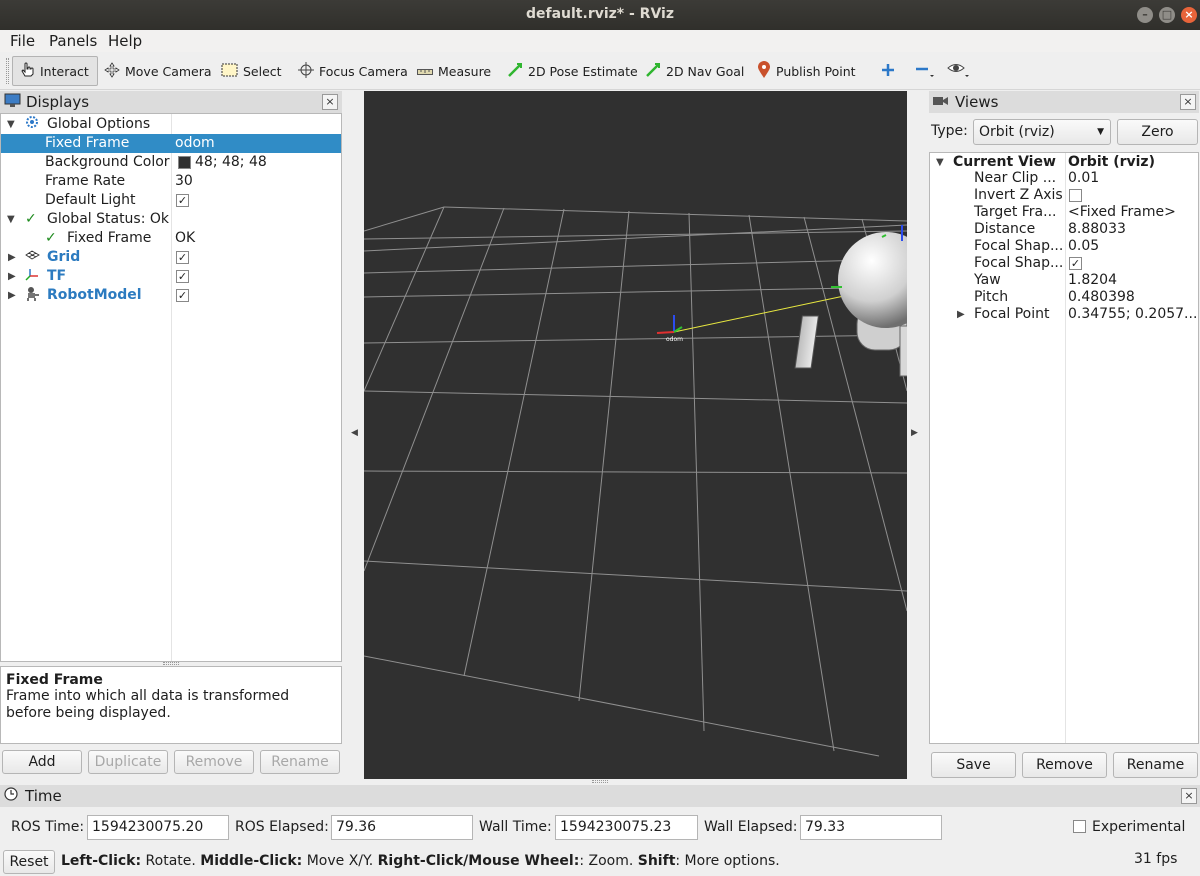 This screenshot has width=1200, height=876. What do you see at coordinates (29, 862) in the screenshot?
I see `reset-button: Reset` at bounding box center [29, 862].